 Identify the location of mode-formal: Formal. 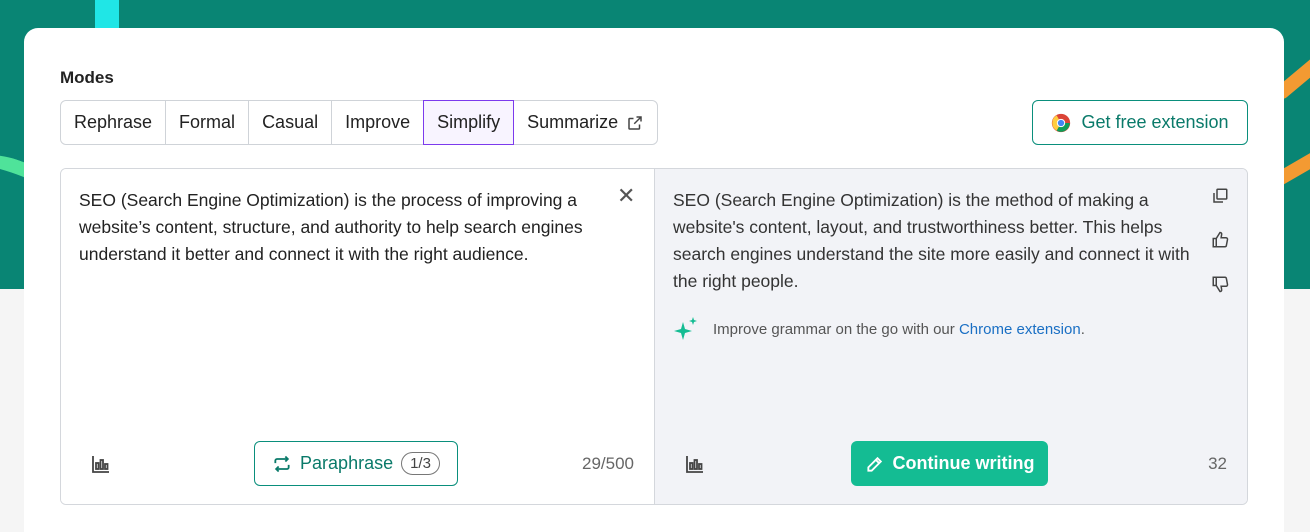
(208, 122).